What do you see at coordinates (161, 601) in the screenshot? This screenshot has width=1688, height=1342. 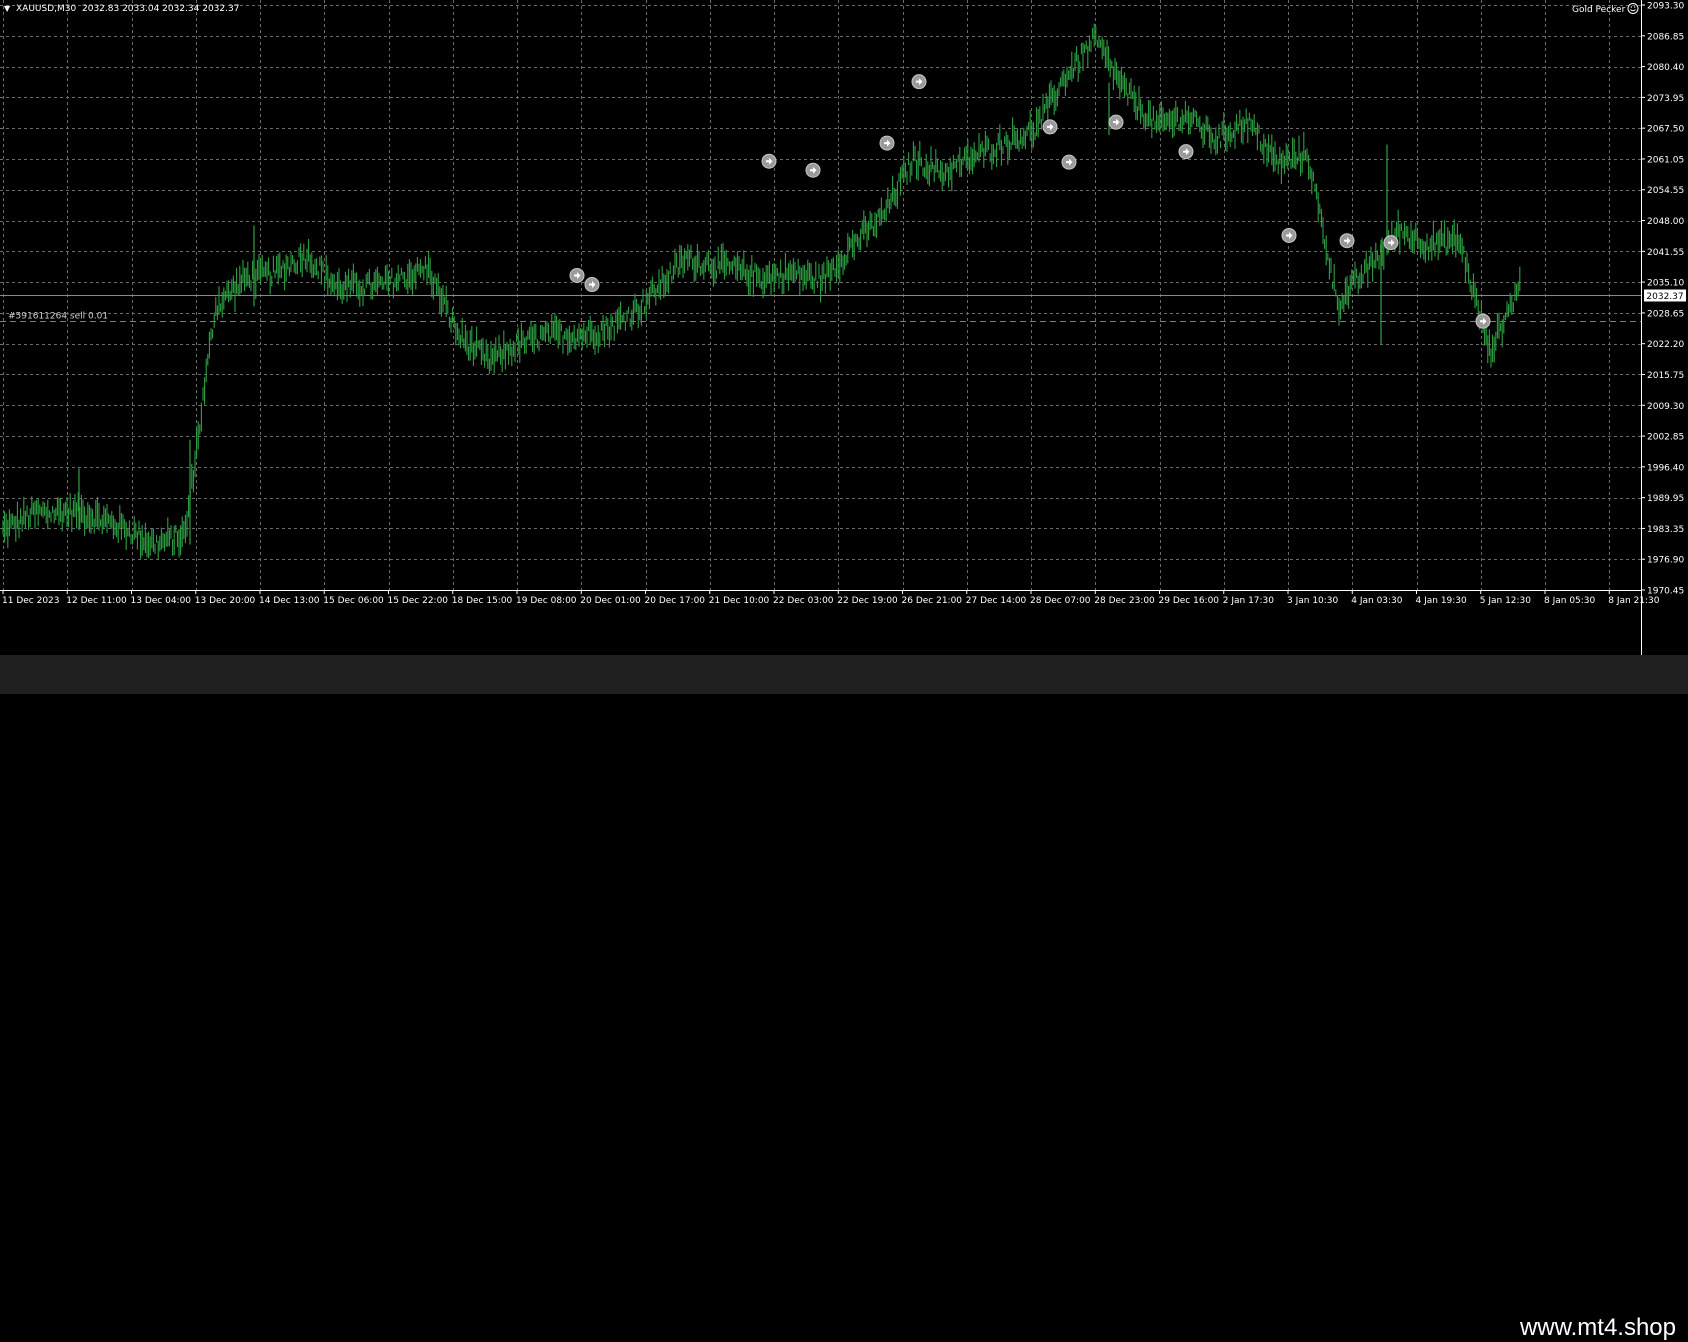 I see `time-tick-label: 13 Dec 04:00` at bounding box center [161, 601].